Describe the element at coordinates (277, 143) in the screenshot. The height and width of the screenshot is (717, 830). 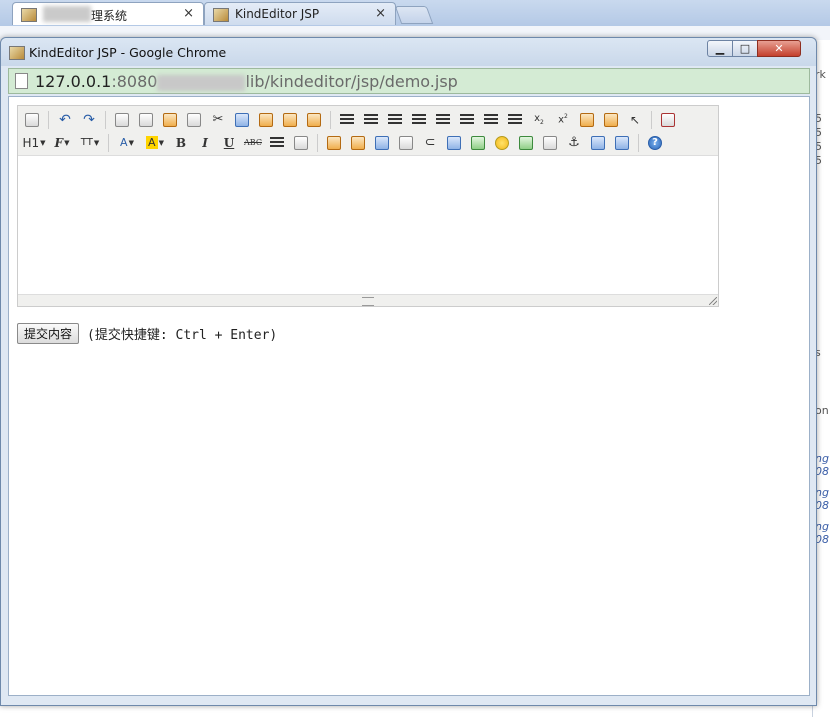
I see `lineheight-icon` at that location.